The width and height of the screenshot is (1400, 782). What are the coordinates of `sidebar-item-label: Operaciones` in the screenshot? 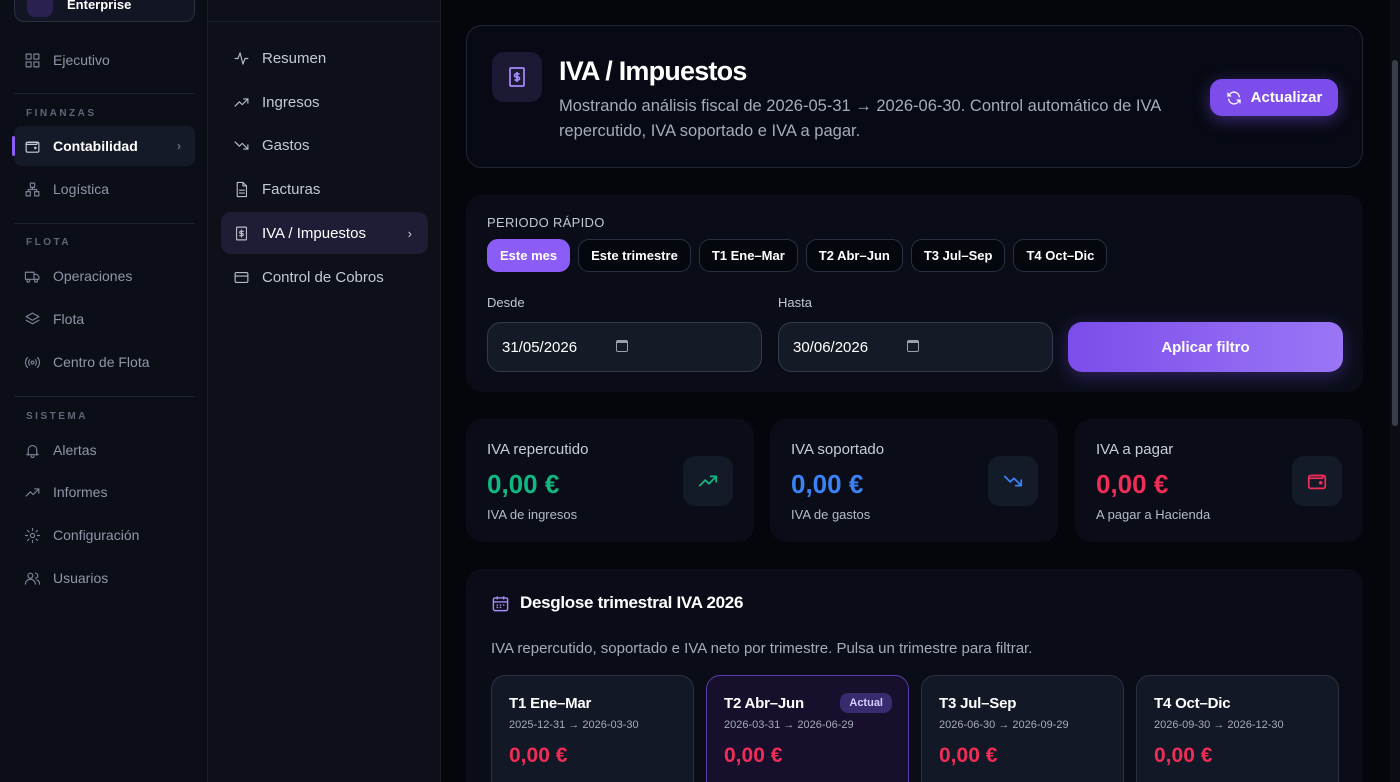 It's located at (93, 276).